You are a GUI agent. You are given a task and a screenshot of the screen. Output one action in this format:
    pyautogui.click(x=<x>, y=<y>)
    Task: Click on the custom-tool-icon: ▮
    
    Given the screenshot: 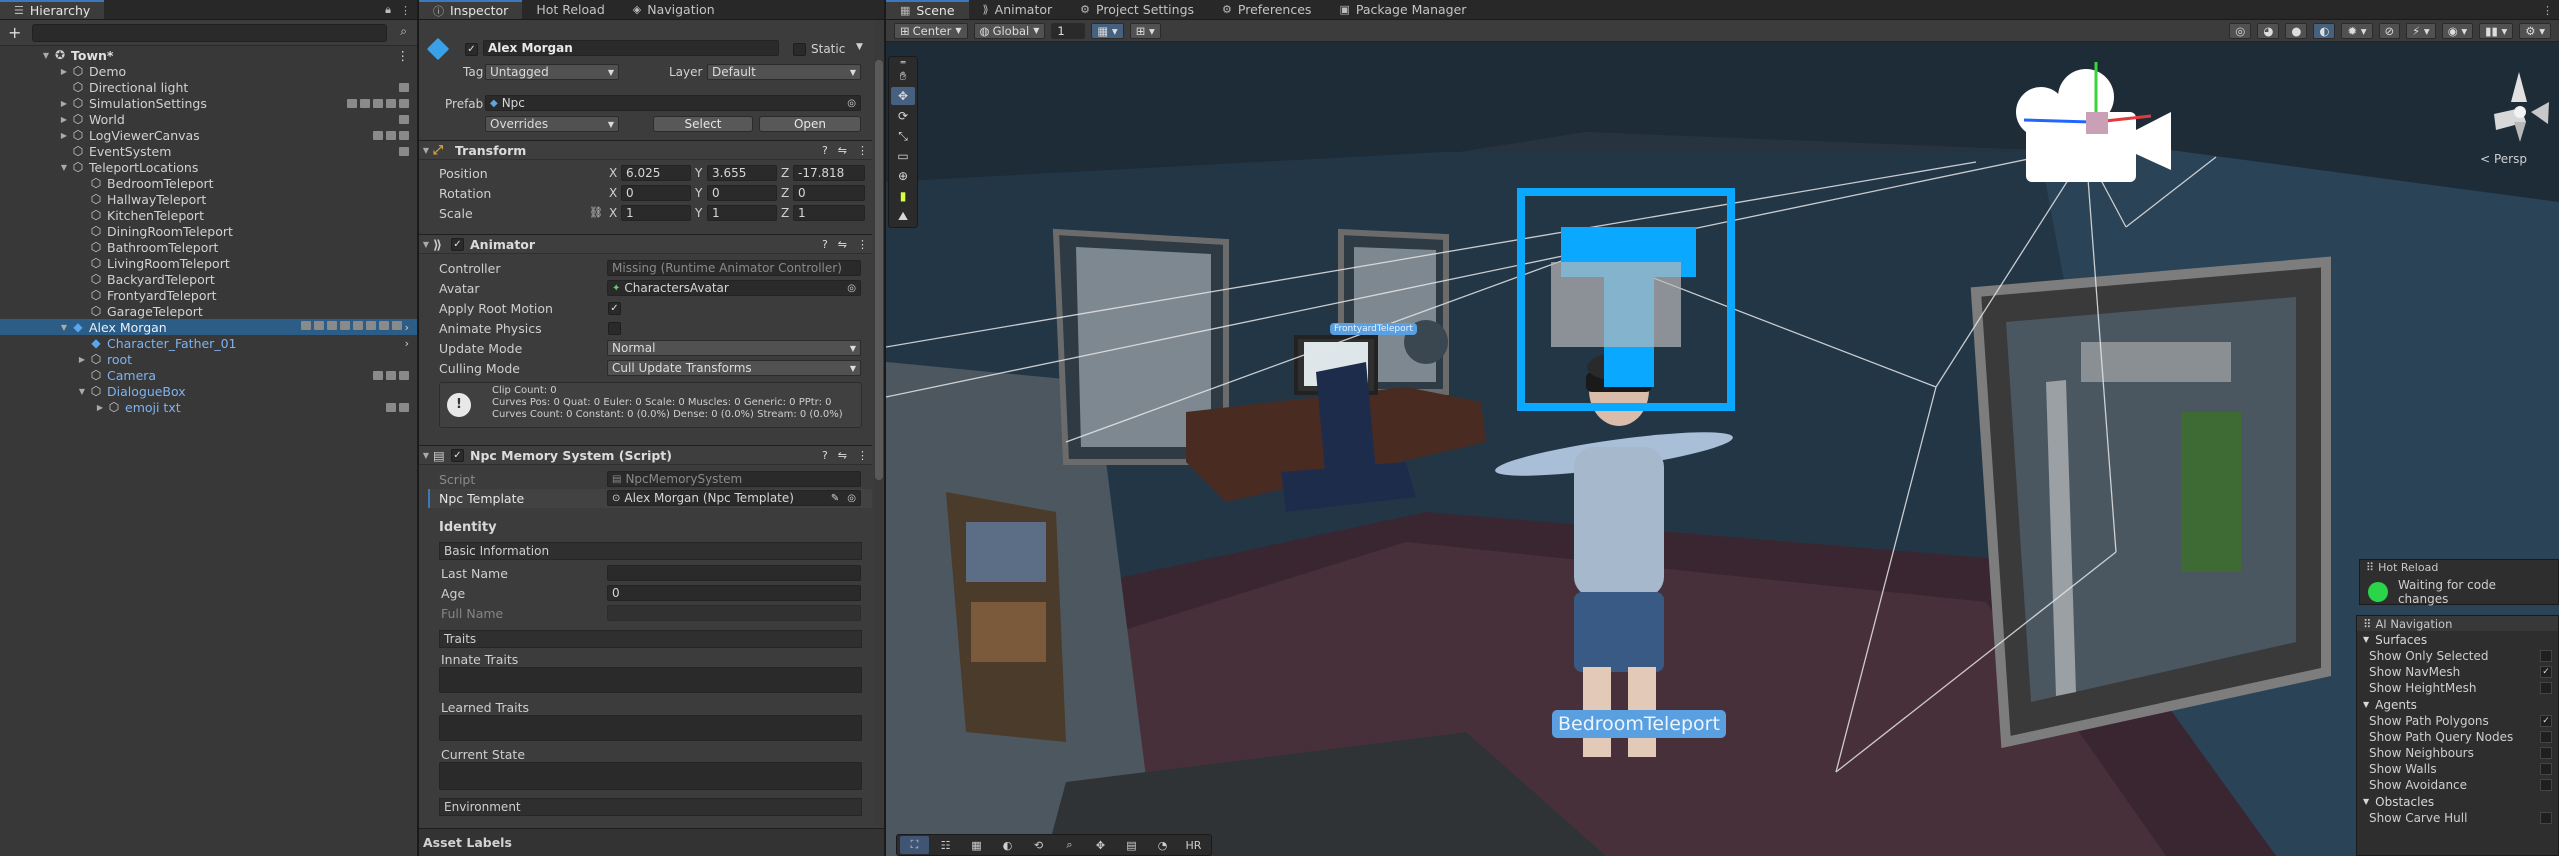 What is the action you would take?
    pyautogui.click(x=903, y=196)
    